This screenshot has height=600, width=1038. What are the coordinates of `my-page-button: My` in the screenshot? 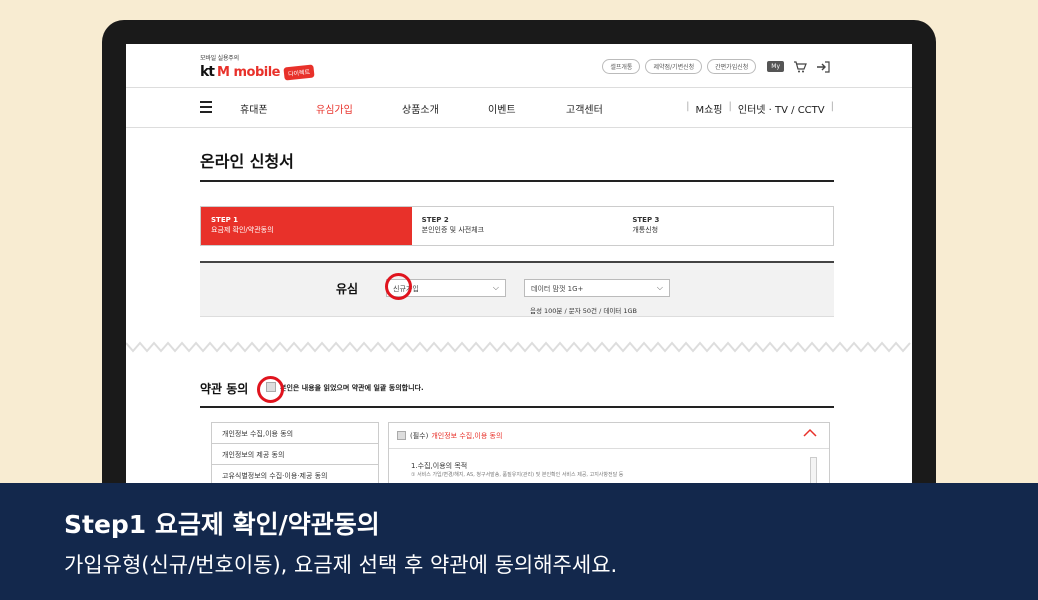 It's located at (775, 66).